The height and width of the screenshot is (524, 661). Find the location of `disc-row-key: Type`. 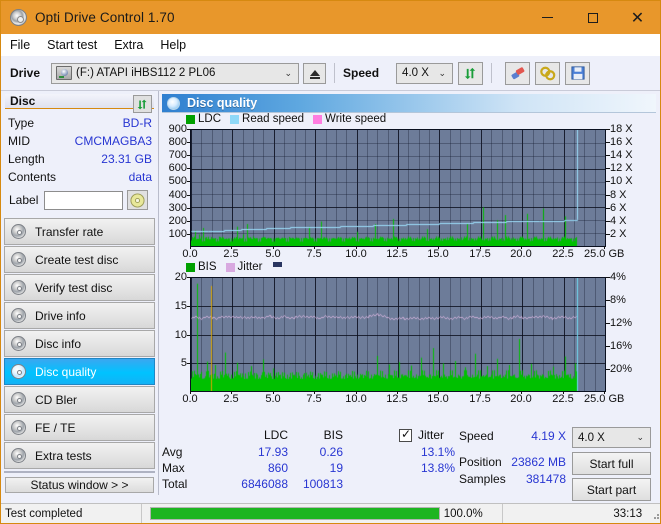

disc-row-key: Type is located at coordinates (21, 123).